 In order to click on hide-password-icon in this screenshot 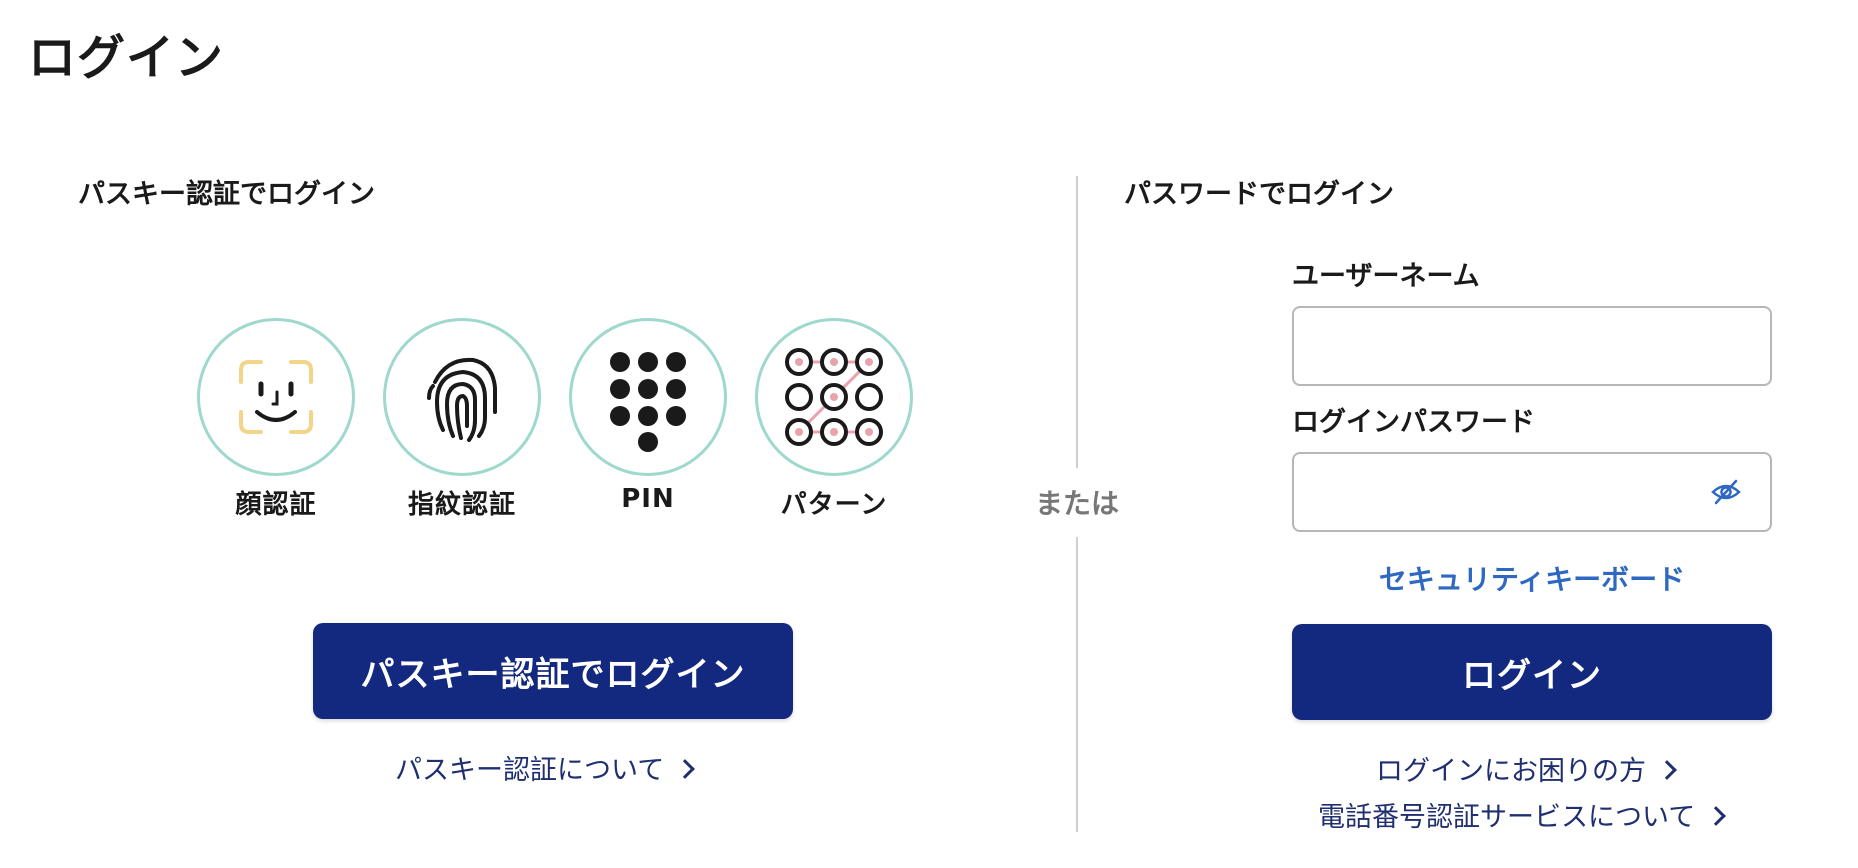, I will do `click(1726, 492)`.